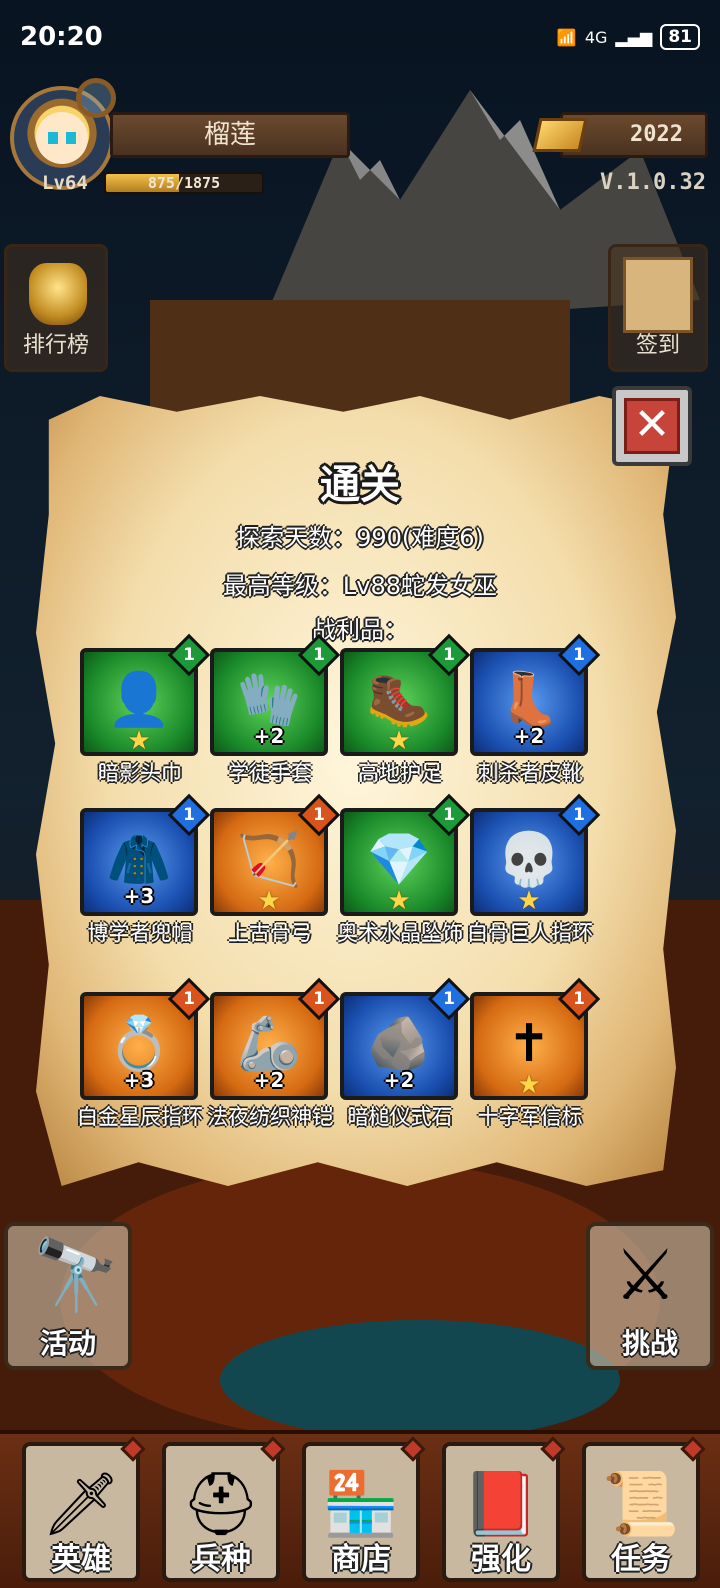 This screenshot has width=720, height=1588. I want to click on equipment-icon: 👢, so click(529, 700).